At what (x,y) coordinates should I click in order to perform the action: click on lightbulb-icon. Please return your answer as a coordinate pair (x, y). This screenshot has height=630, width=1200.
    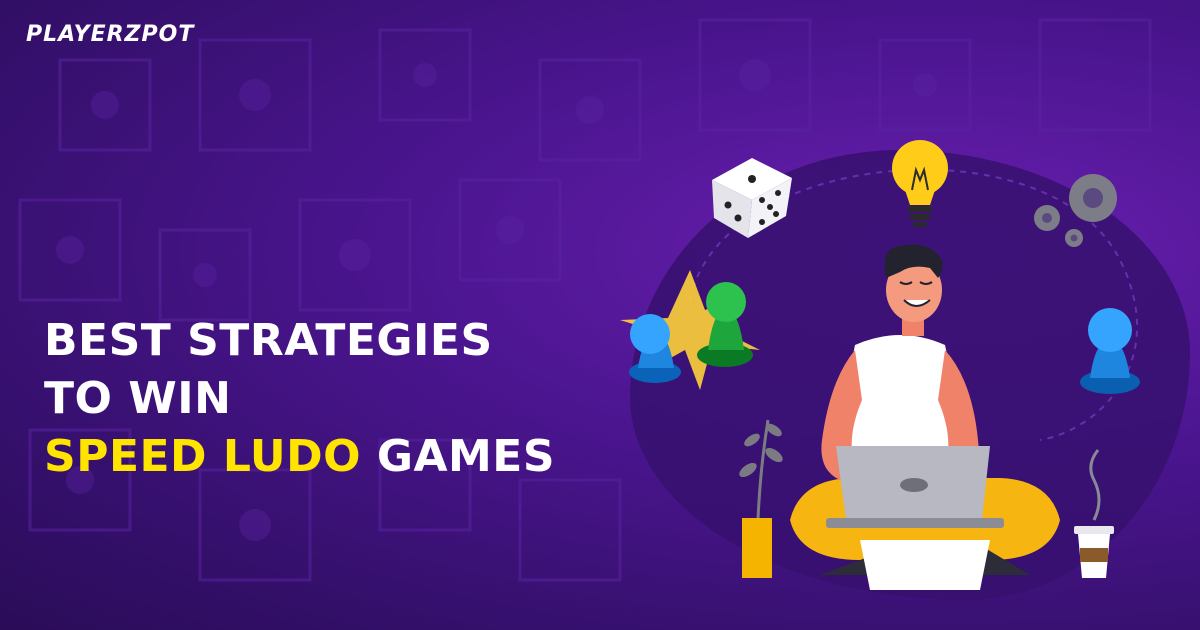
    Looking at the image, I should click on (920, 183).